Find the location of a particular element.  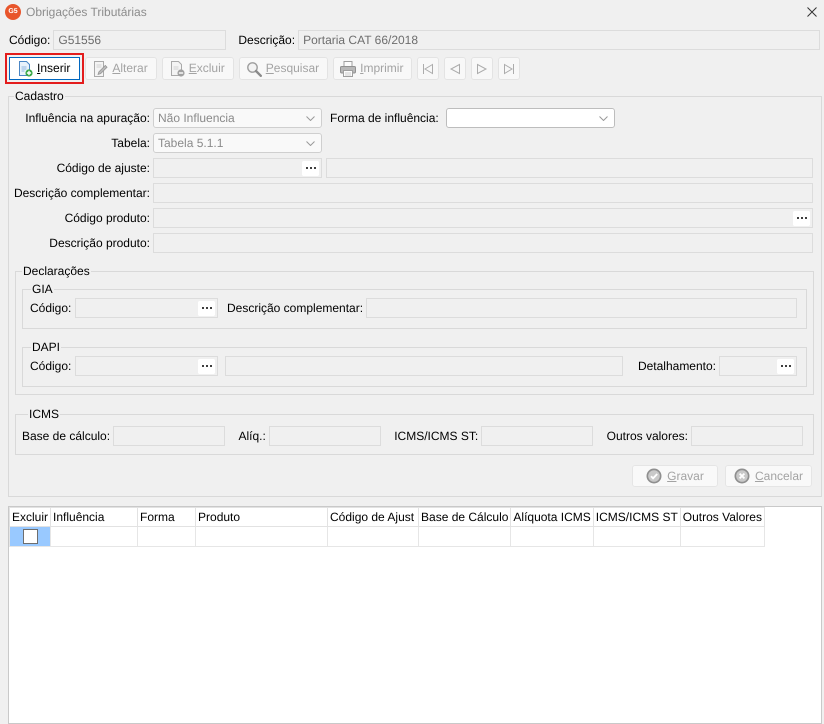

document-minus-icon is located at coordinates (176, 68).